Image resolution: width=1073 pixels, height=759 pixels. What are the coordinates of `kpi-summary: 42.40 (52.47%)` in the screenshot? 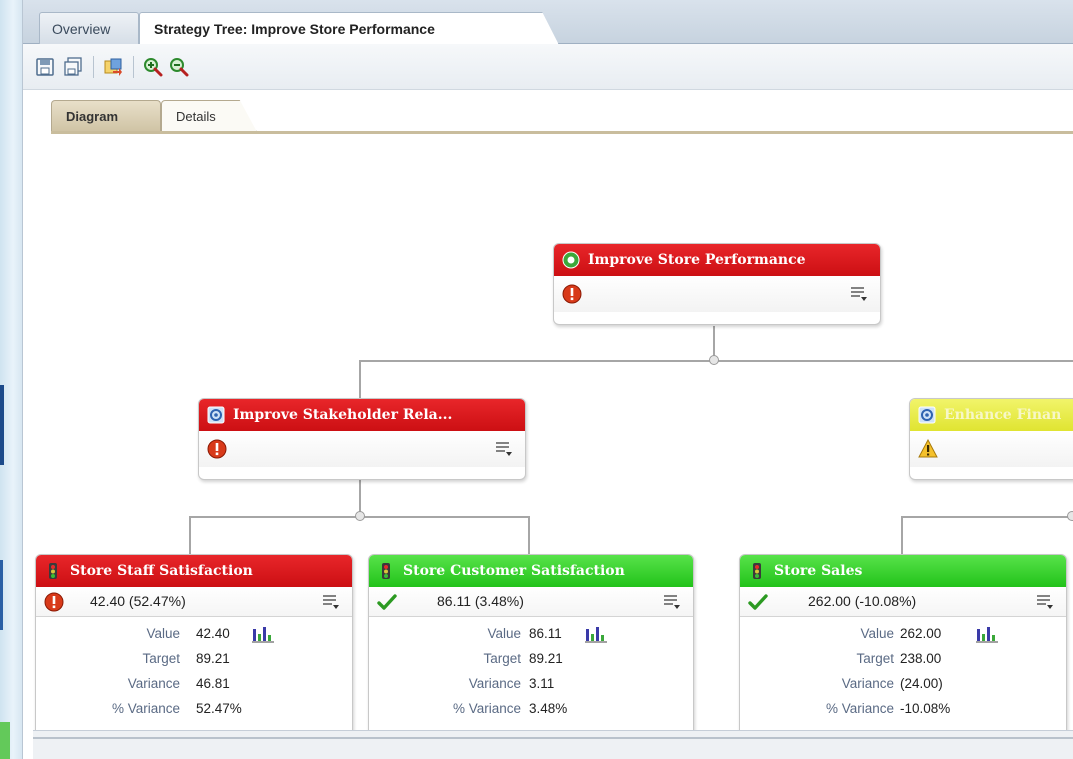 It's located at (138, 601).